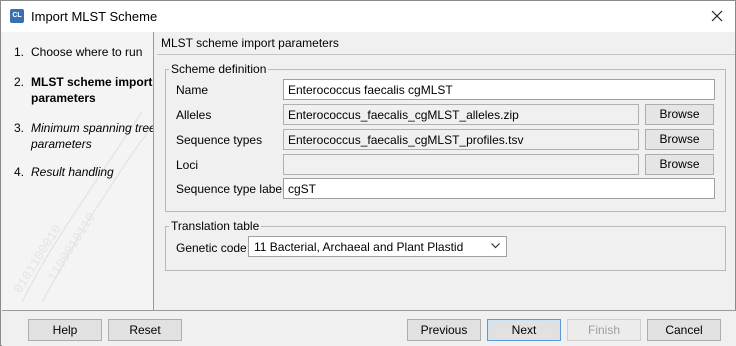 Image resolution: width=736 pixels, height=346 pixels. Describe the element at coordinates (461, 114) in the screenshot. I see `alleles-field: Enterococcus_faecalis_cgMLST_alleles.zip` at that location.